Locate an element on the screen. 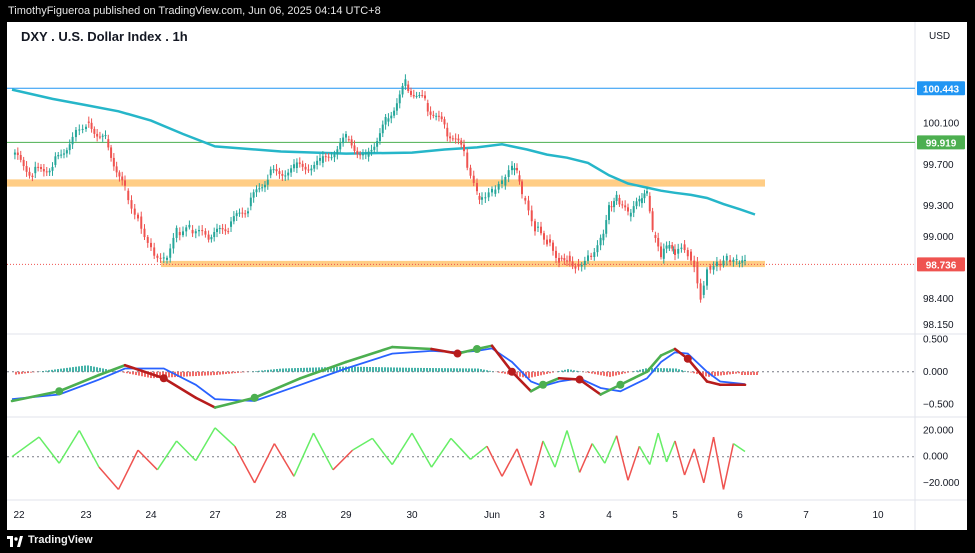 The image size is (975, 553). y-tick-label: 99.000 is located at coordinates (938, 237).